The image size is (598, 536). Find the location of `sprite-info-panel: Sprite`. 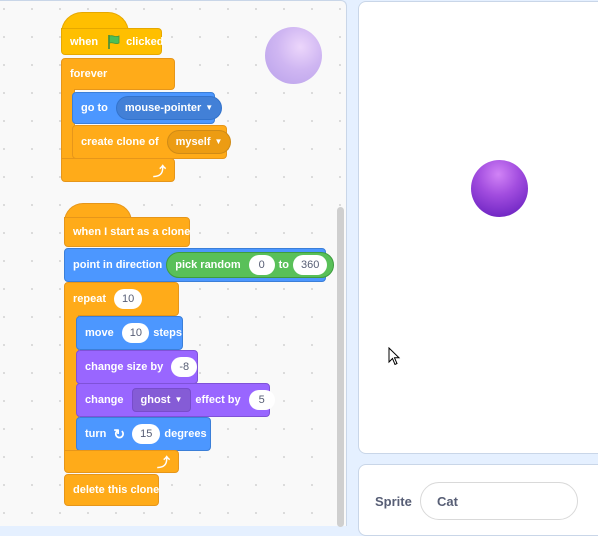

sprite-info-panel: Sprite is located at coordinates (478, 500).